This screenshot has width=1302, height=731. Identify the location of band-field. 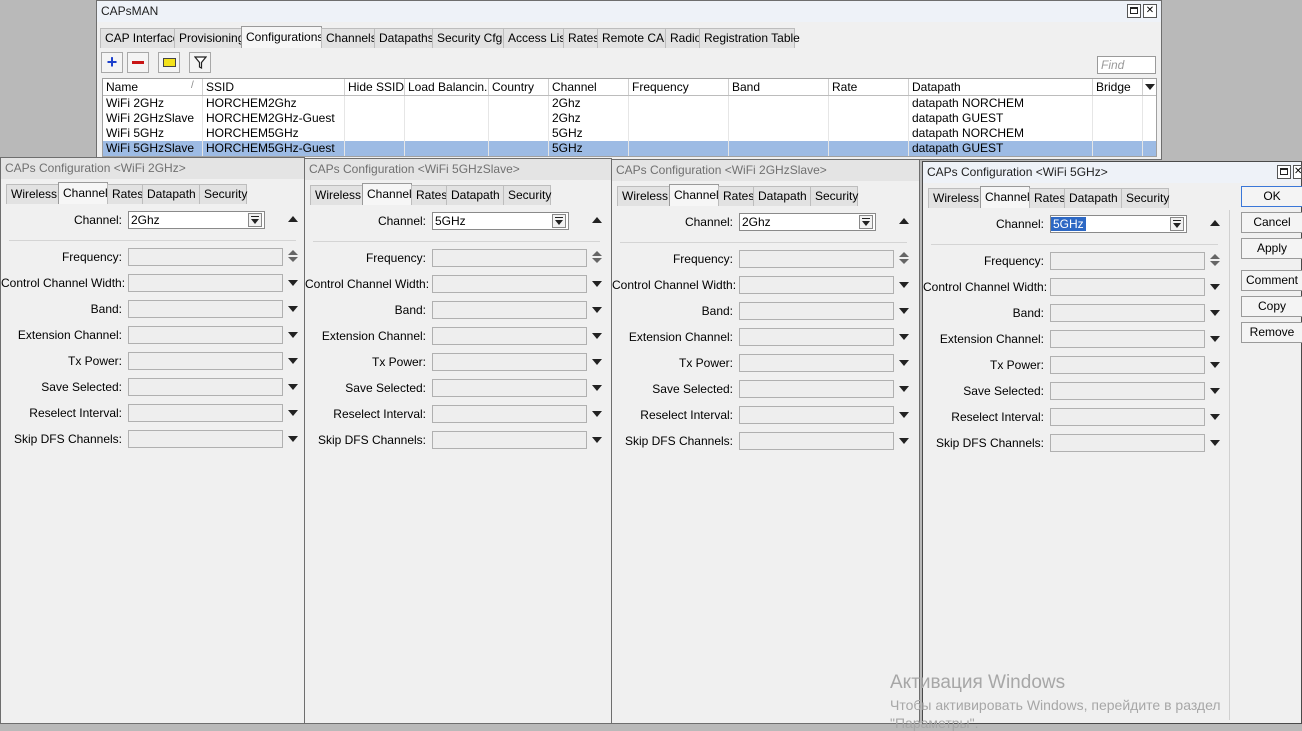
(1127, 313).